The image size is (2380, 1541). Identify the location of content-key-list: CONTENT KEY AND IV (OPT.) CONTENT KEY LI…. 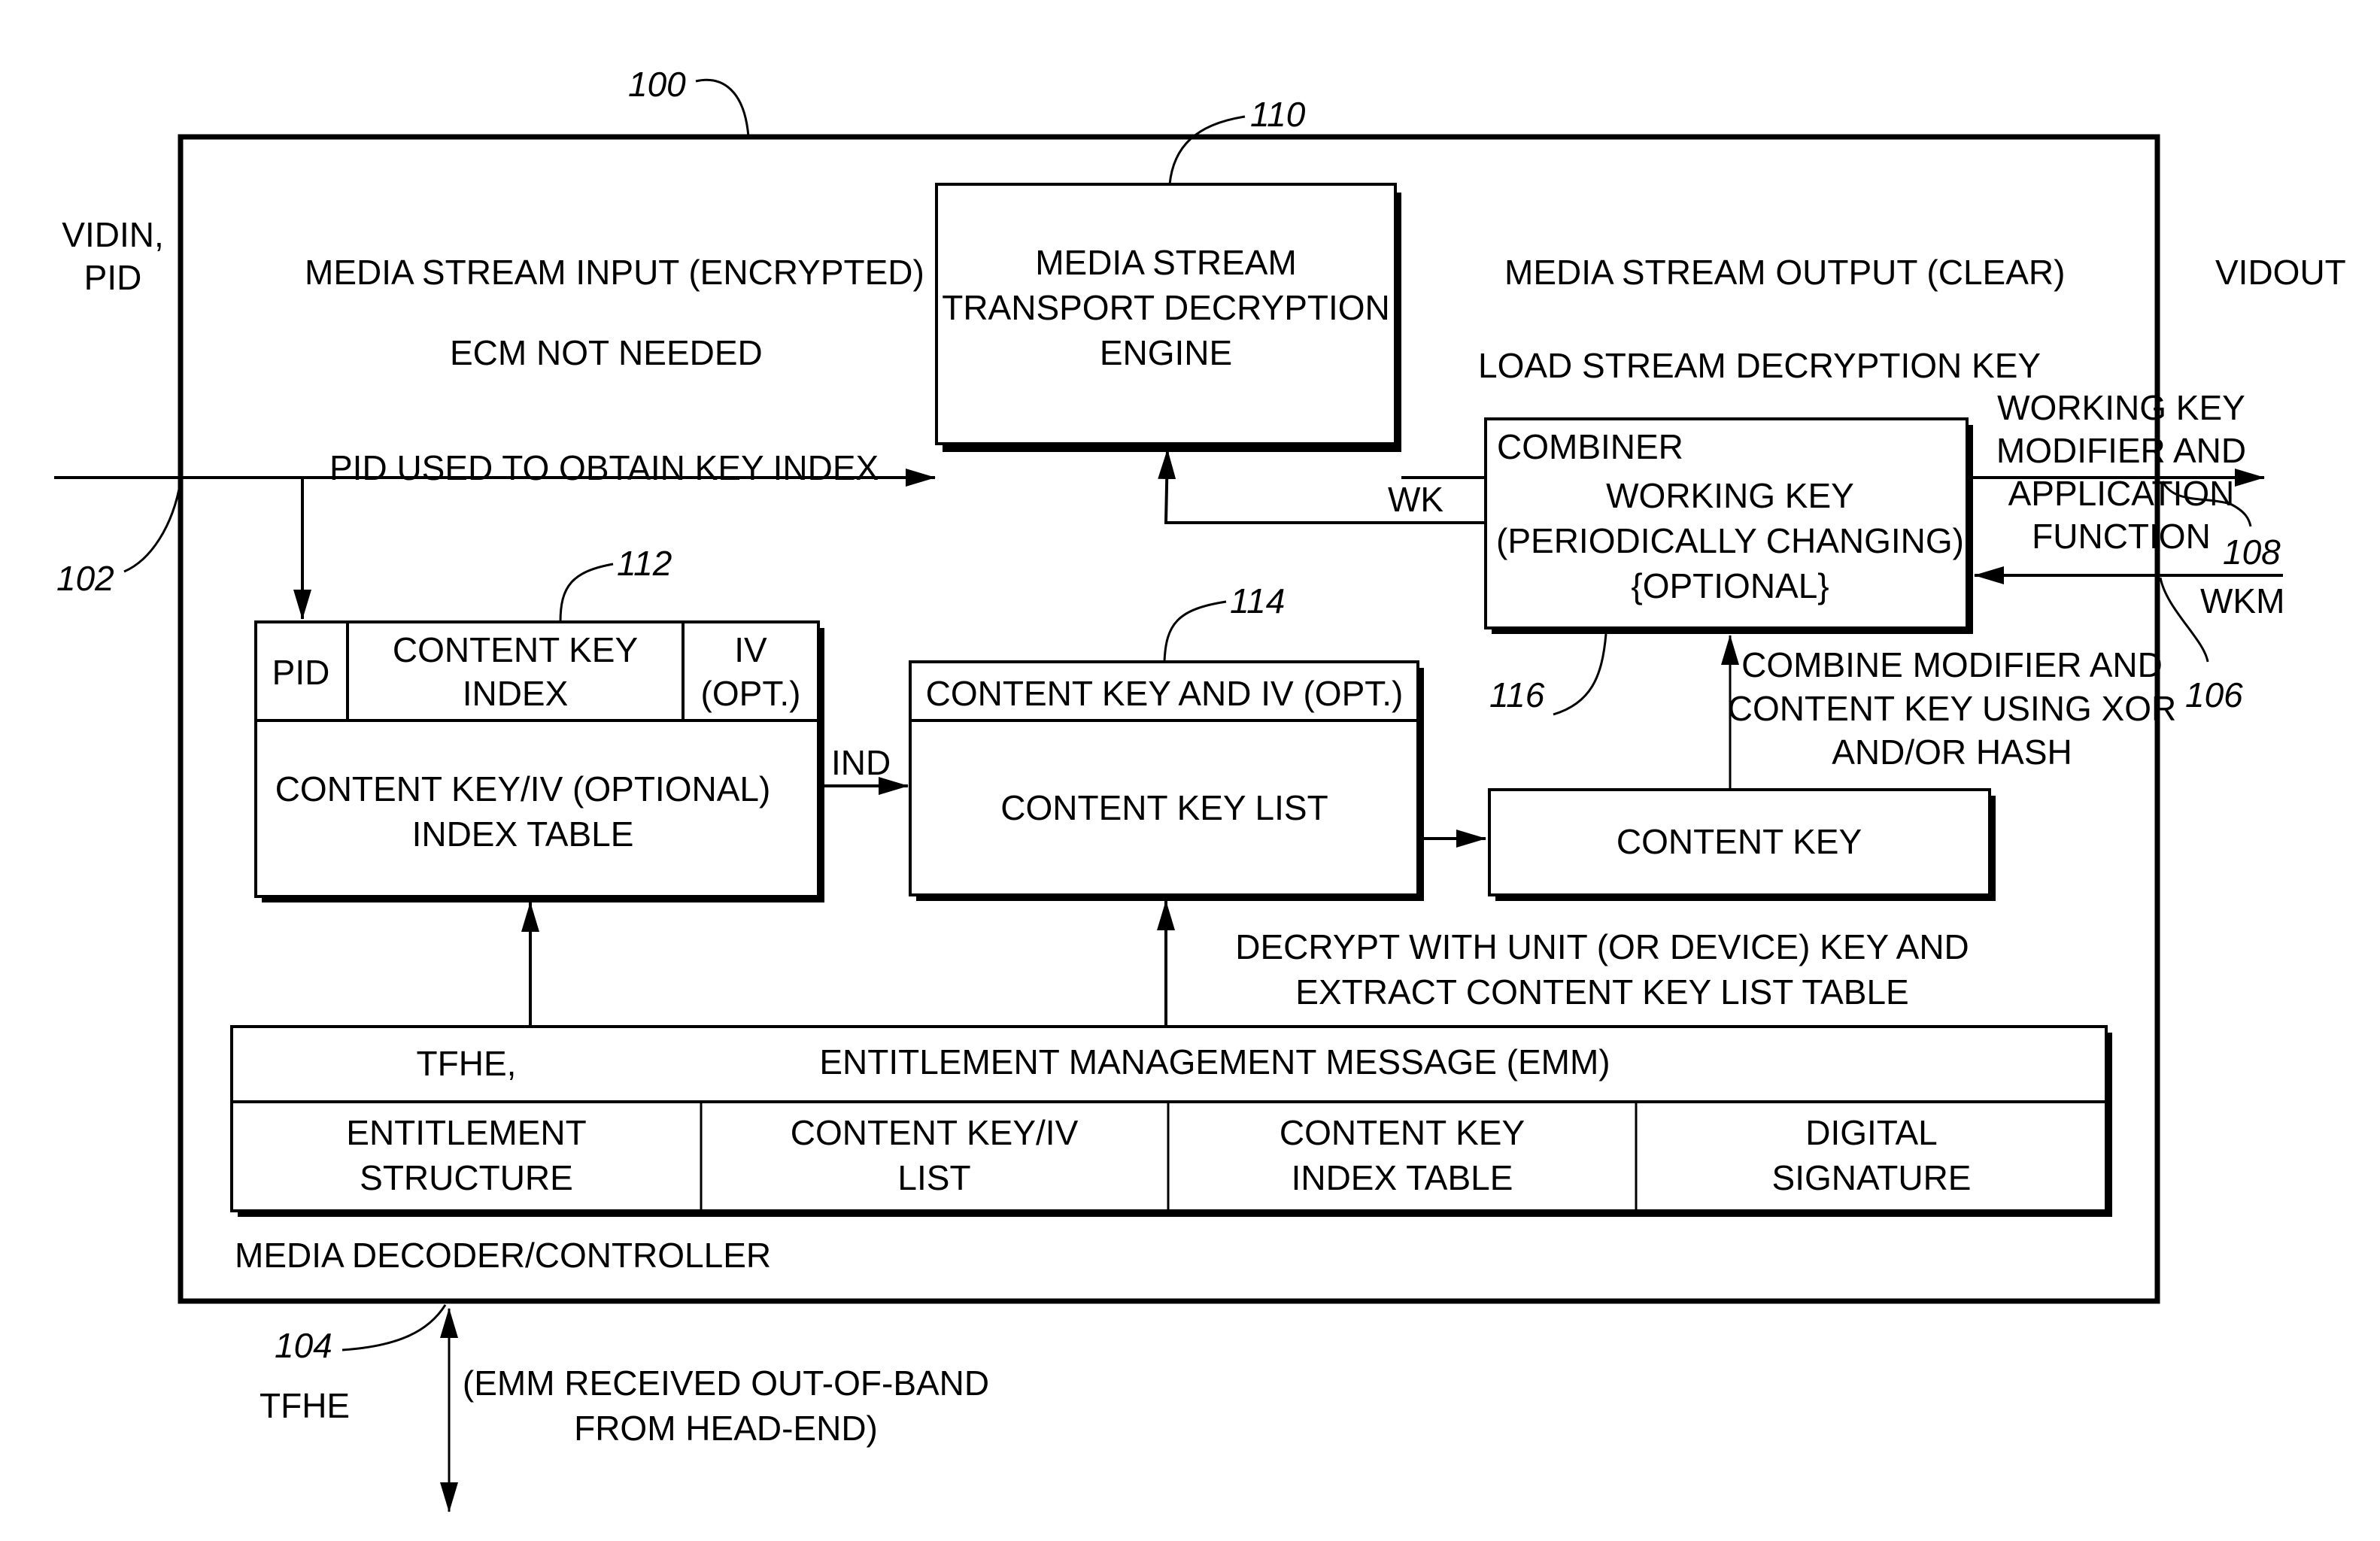
(1197, 741).